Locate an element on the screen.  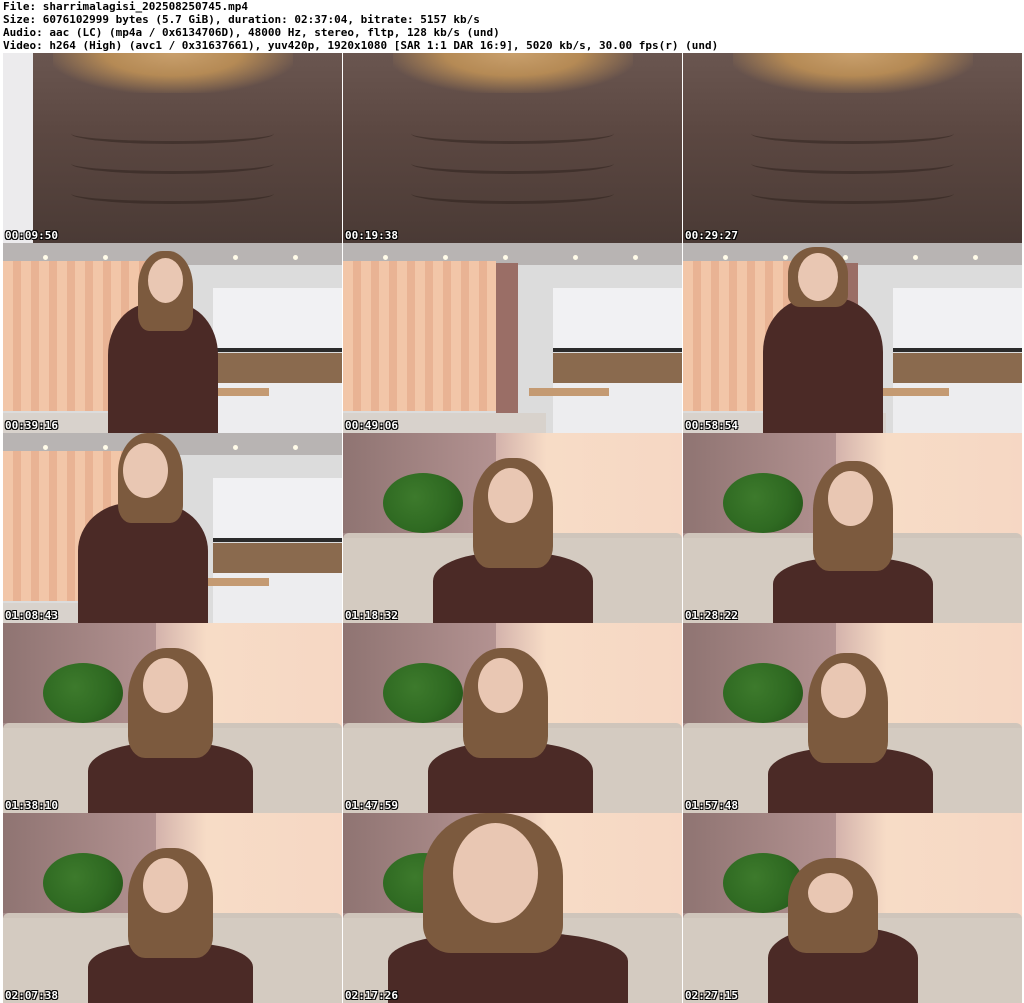
video-thumbnail: 00:19:38 is located at coordinates (512, 148).